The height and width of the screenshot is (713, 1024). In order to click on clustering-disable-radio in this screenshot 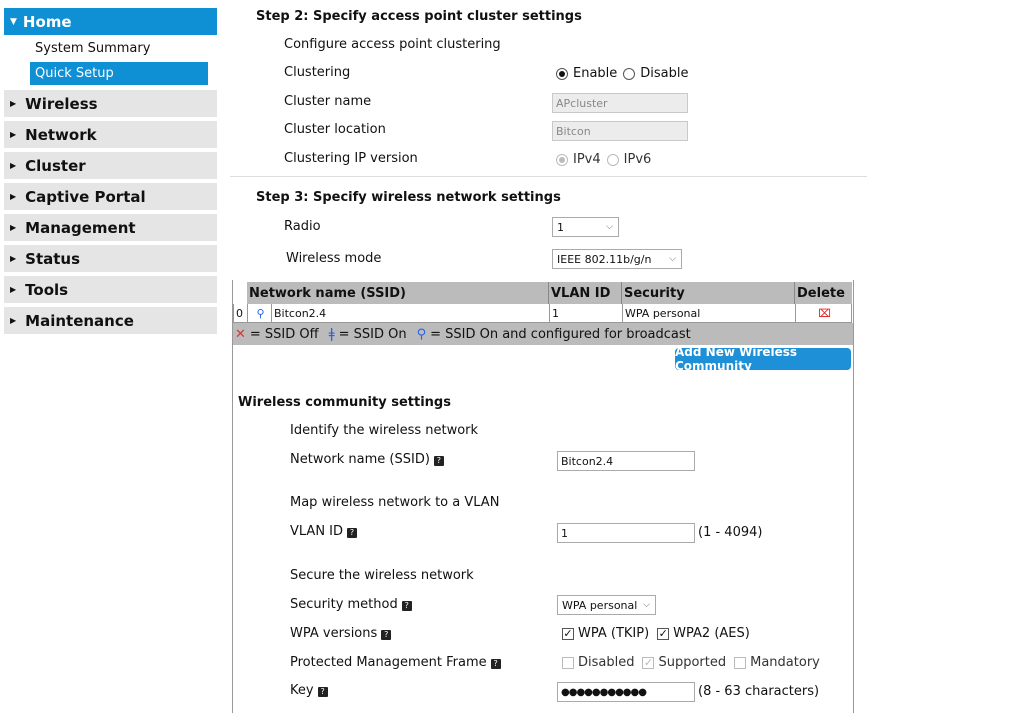, I will do `click(629, 73)`.